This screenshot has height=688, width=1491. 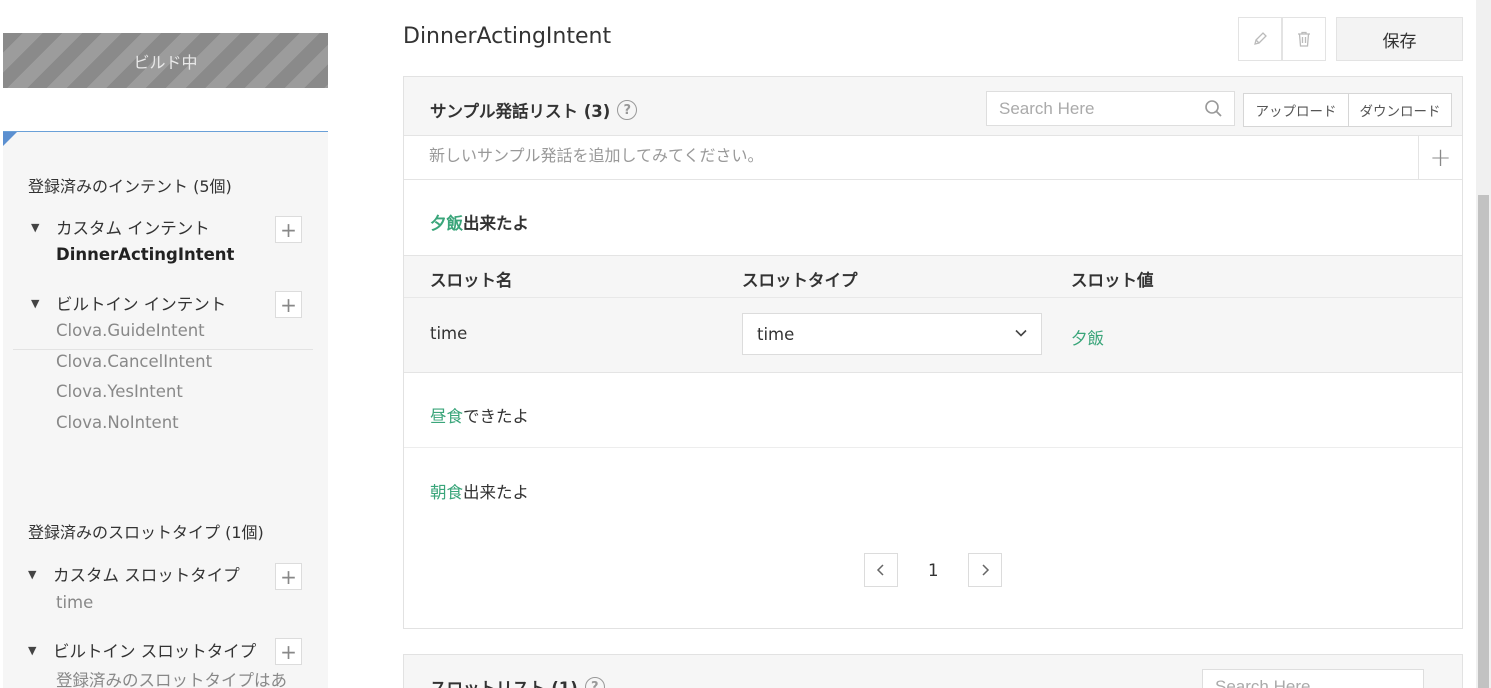 What do you see at coordinates (10, 139) in the screenshot?
I see `panel-corner-marker` at bounding box center [10, 139].